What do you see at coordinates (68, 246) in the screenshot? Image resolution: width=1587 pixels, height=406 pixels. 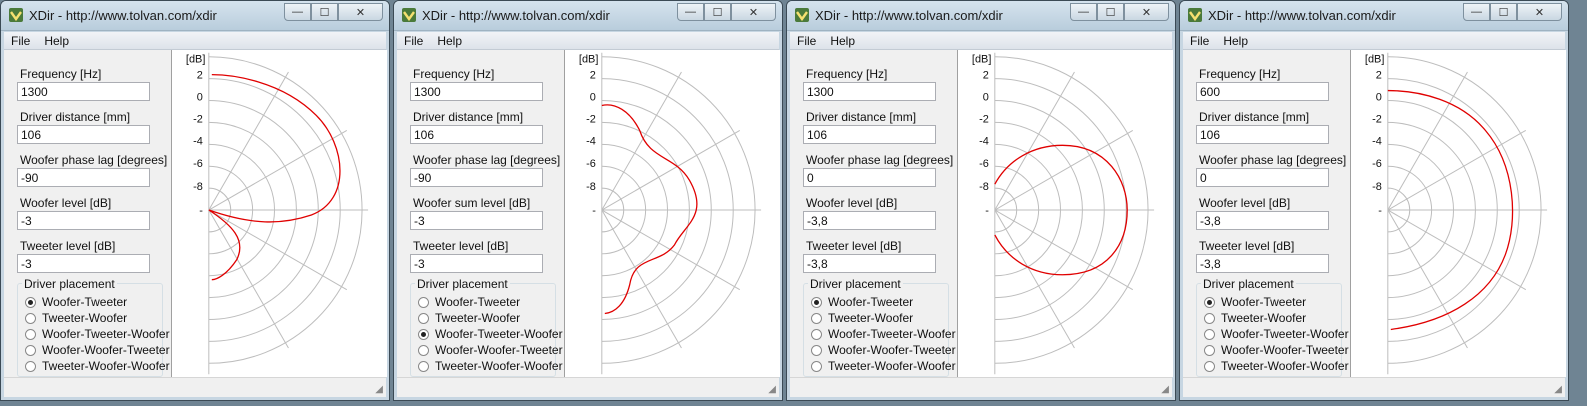 I see `field-label: Tweeter level [dB]` at bounding box center [68, 246].